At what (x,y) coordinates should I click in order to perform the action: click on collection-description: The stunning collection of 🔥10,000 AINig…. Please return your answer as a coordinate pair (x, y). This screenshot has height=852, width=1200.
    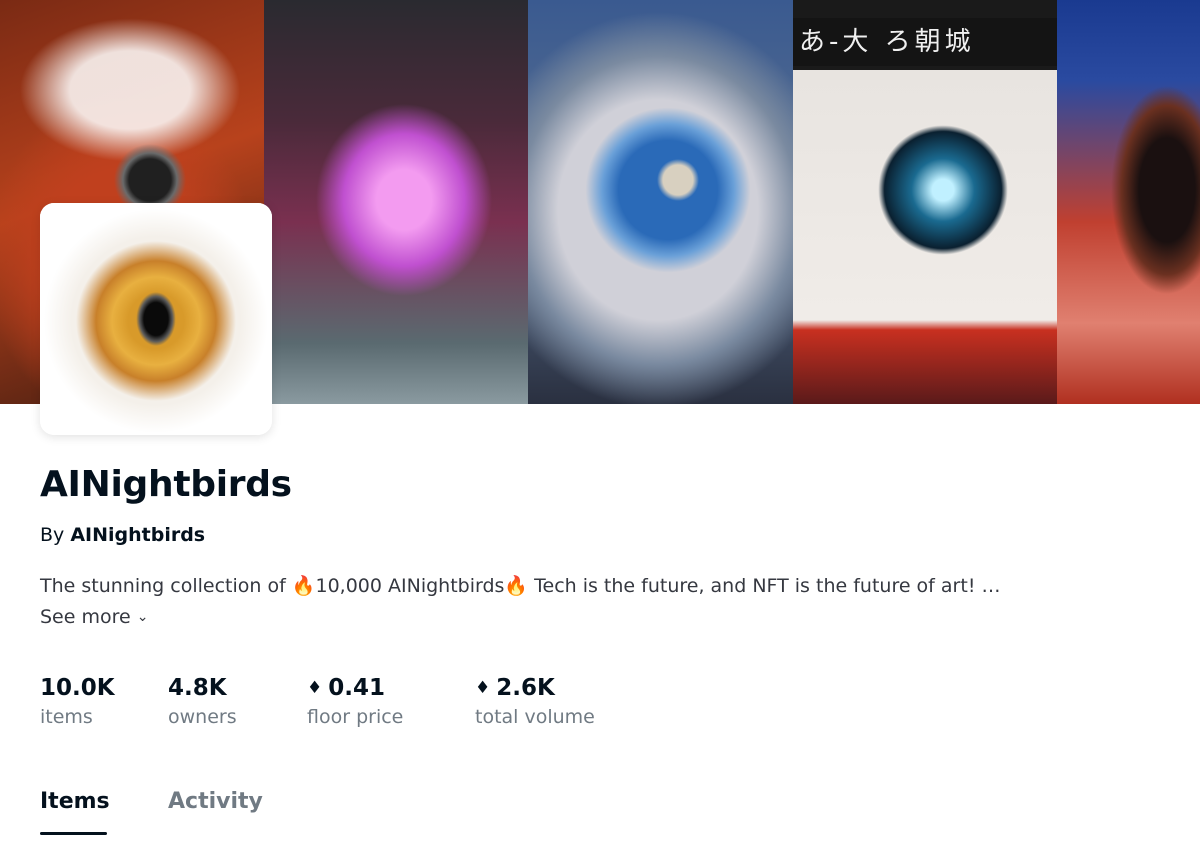
    Looking at the image, I should click on (520, 586).